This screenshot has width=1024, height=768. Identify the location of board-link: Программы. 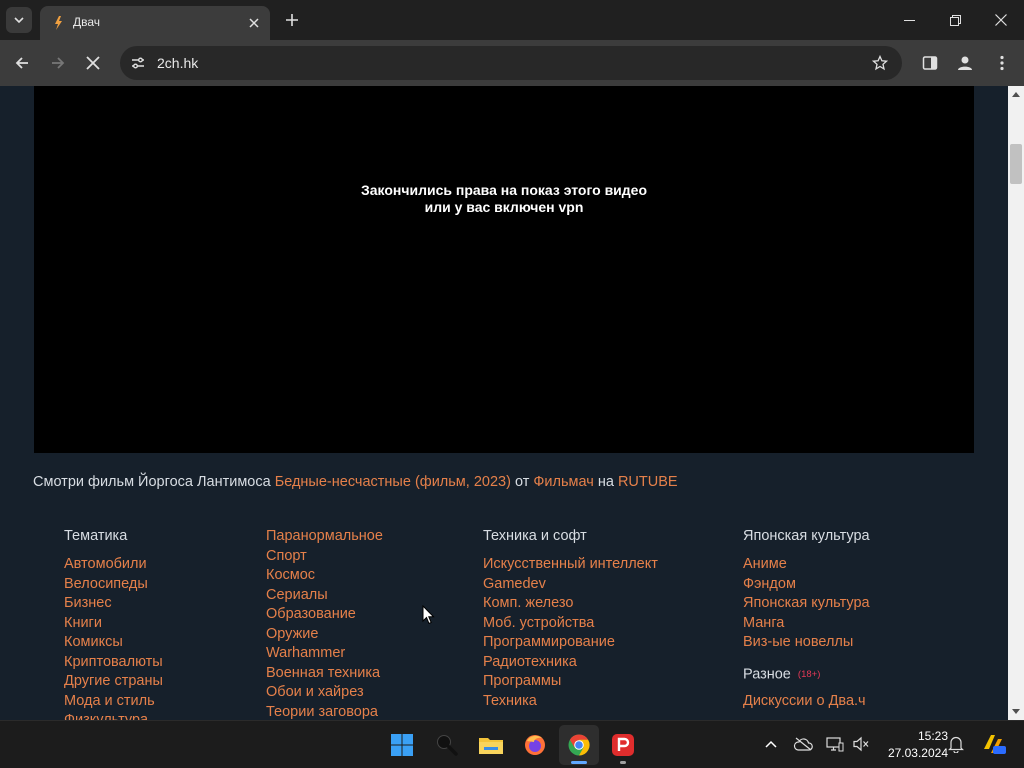
(570, 682).